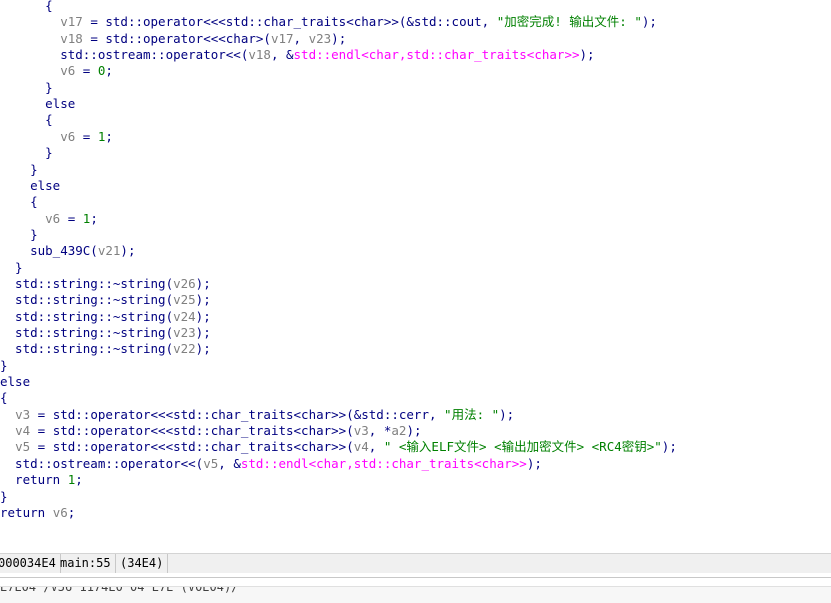 The height and width of the screenshot is (603, 831). I want to click on code-token: sub_439C(, so click(49, 251).